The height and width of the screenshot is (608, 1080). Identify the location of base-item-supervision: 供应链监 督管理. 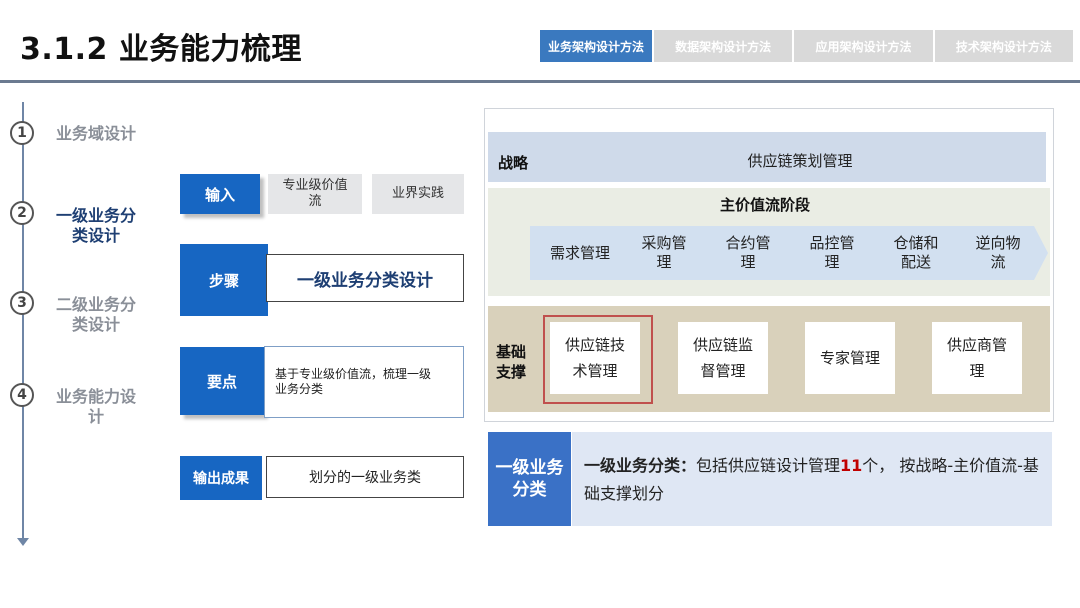
(723, 358).